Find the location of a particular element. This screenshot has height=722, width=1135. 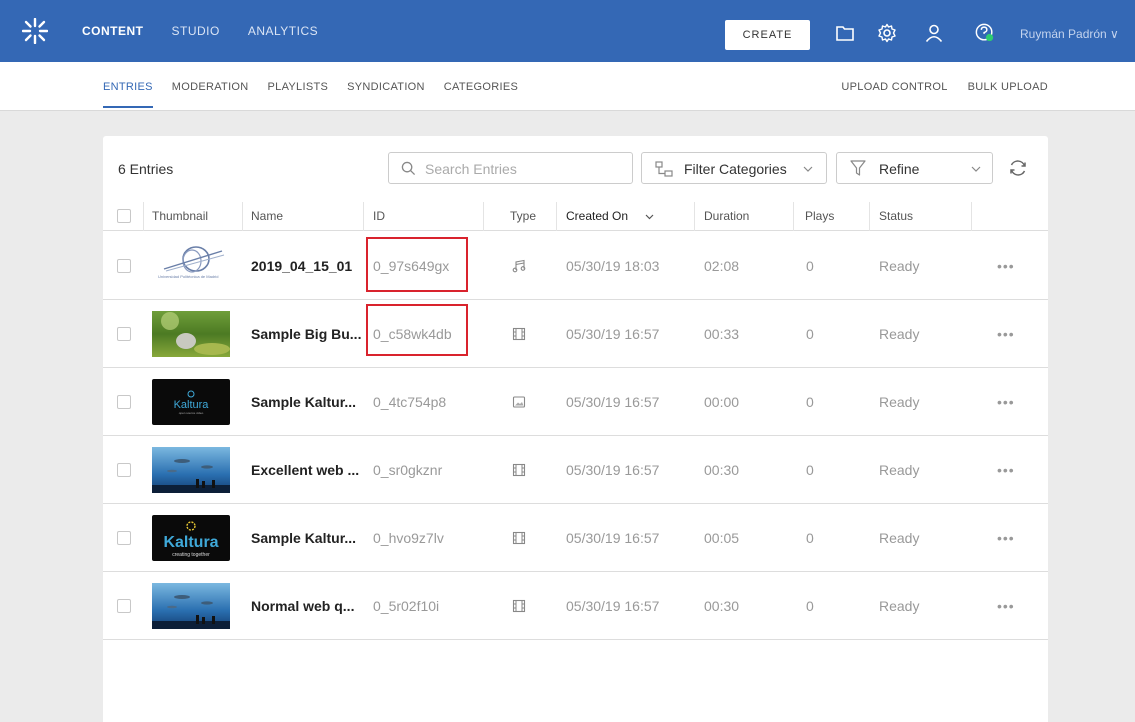

category-tree-icon is located at coordinates (664, 169).